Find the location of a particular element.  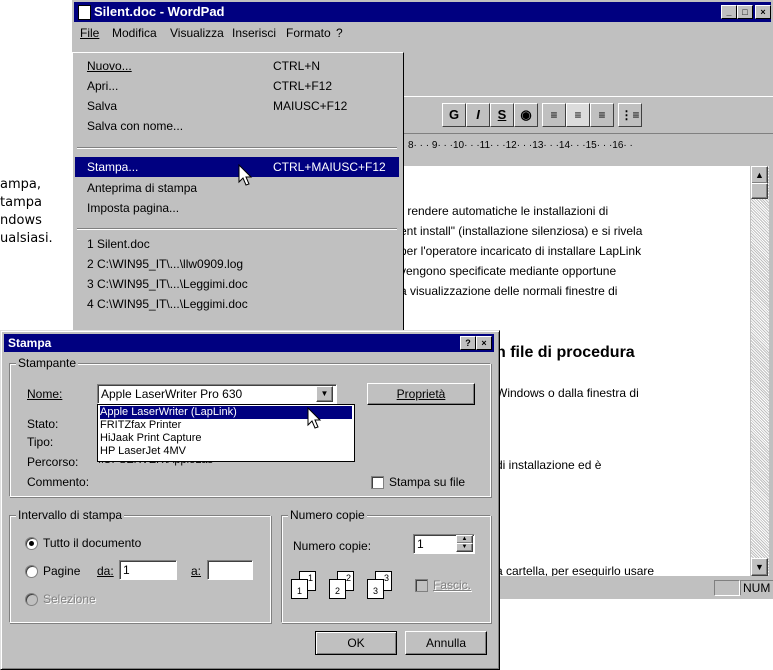

doc-line: di installazione ed è is located at coordinates (549, 465).